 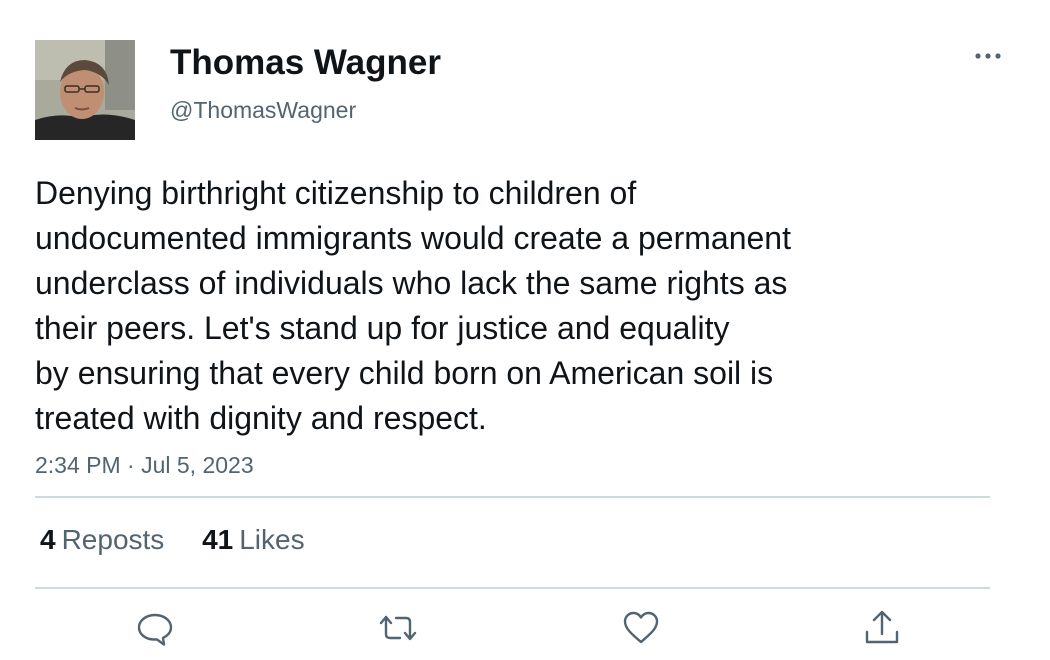 What do you see at coordinates (263, 110) in the screenshot?
I see `author-handle: @ThomasWagner` at bounding box center [263, 110].